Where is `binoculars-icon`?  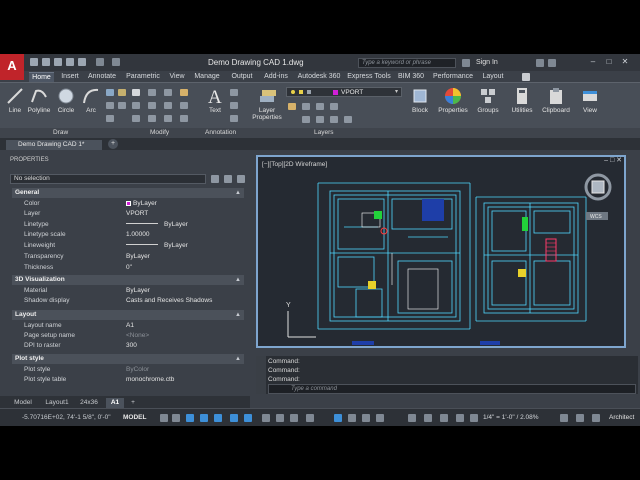
binoculars-icon is located at coordinates (466, 63).